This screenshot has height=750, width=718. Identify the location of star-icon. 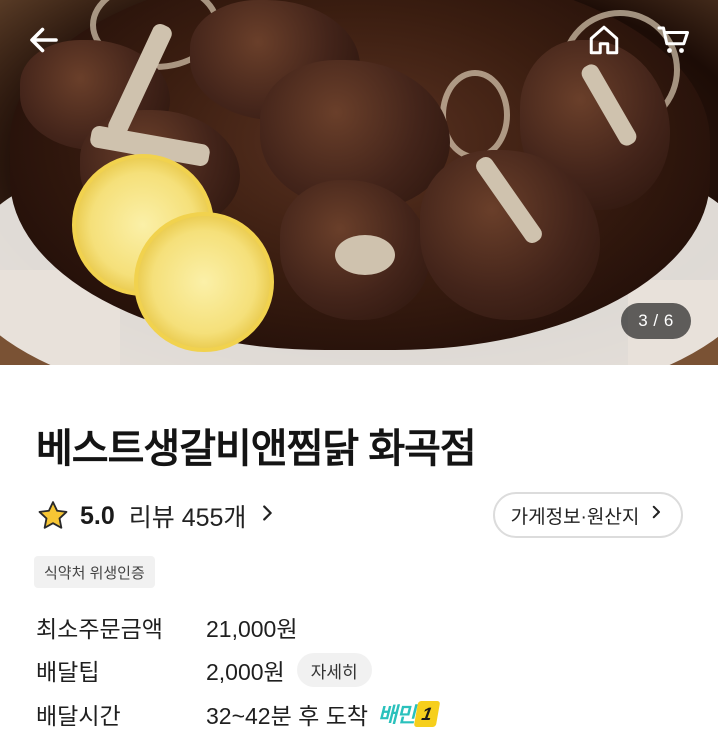
(53, 516).